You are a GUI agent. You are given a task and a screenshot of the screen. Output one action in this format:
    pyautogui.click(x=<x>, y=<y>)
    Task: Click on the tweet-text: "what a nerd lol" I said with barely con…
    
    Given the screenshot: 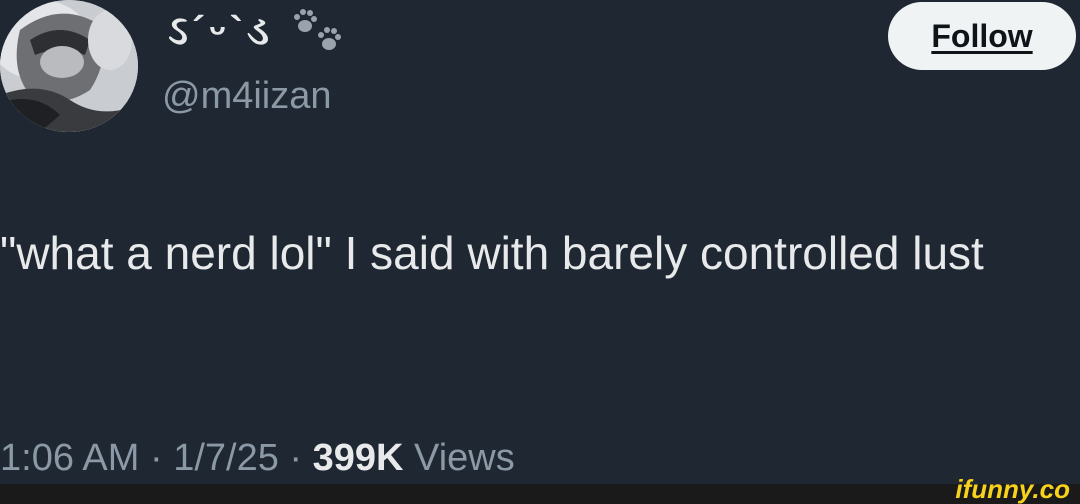 What is the action you would take?
    pyautogui.click(x=492, y=253)
    